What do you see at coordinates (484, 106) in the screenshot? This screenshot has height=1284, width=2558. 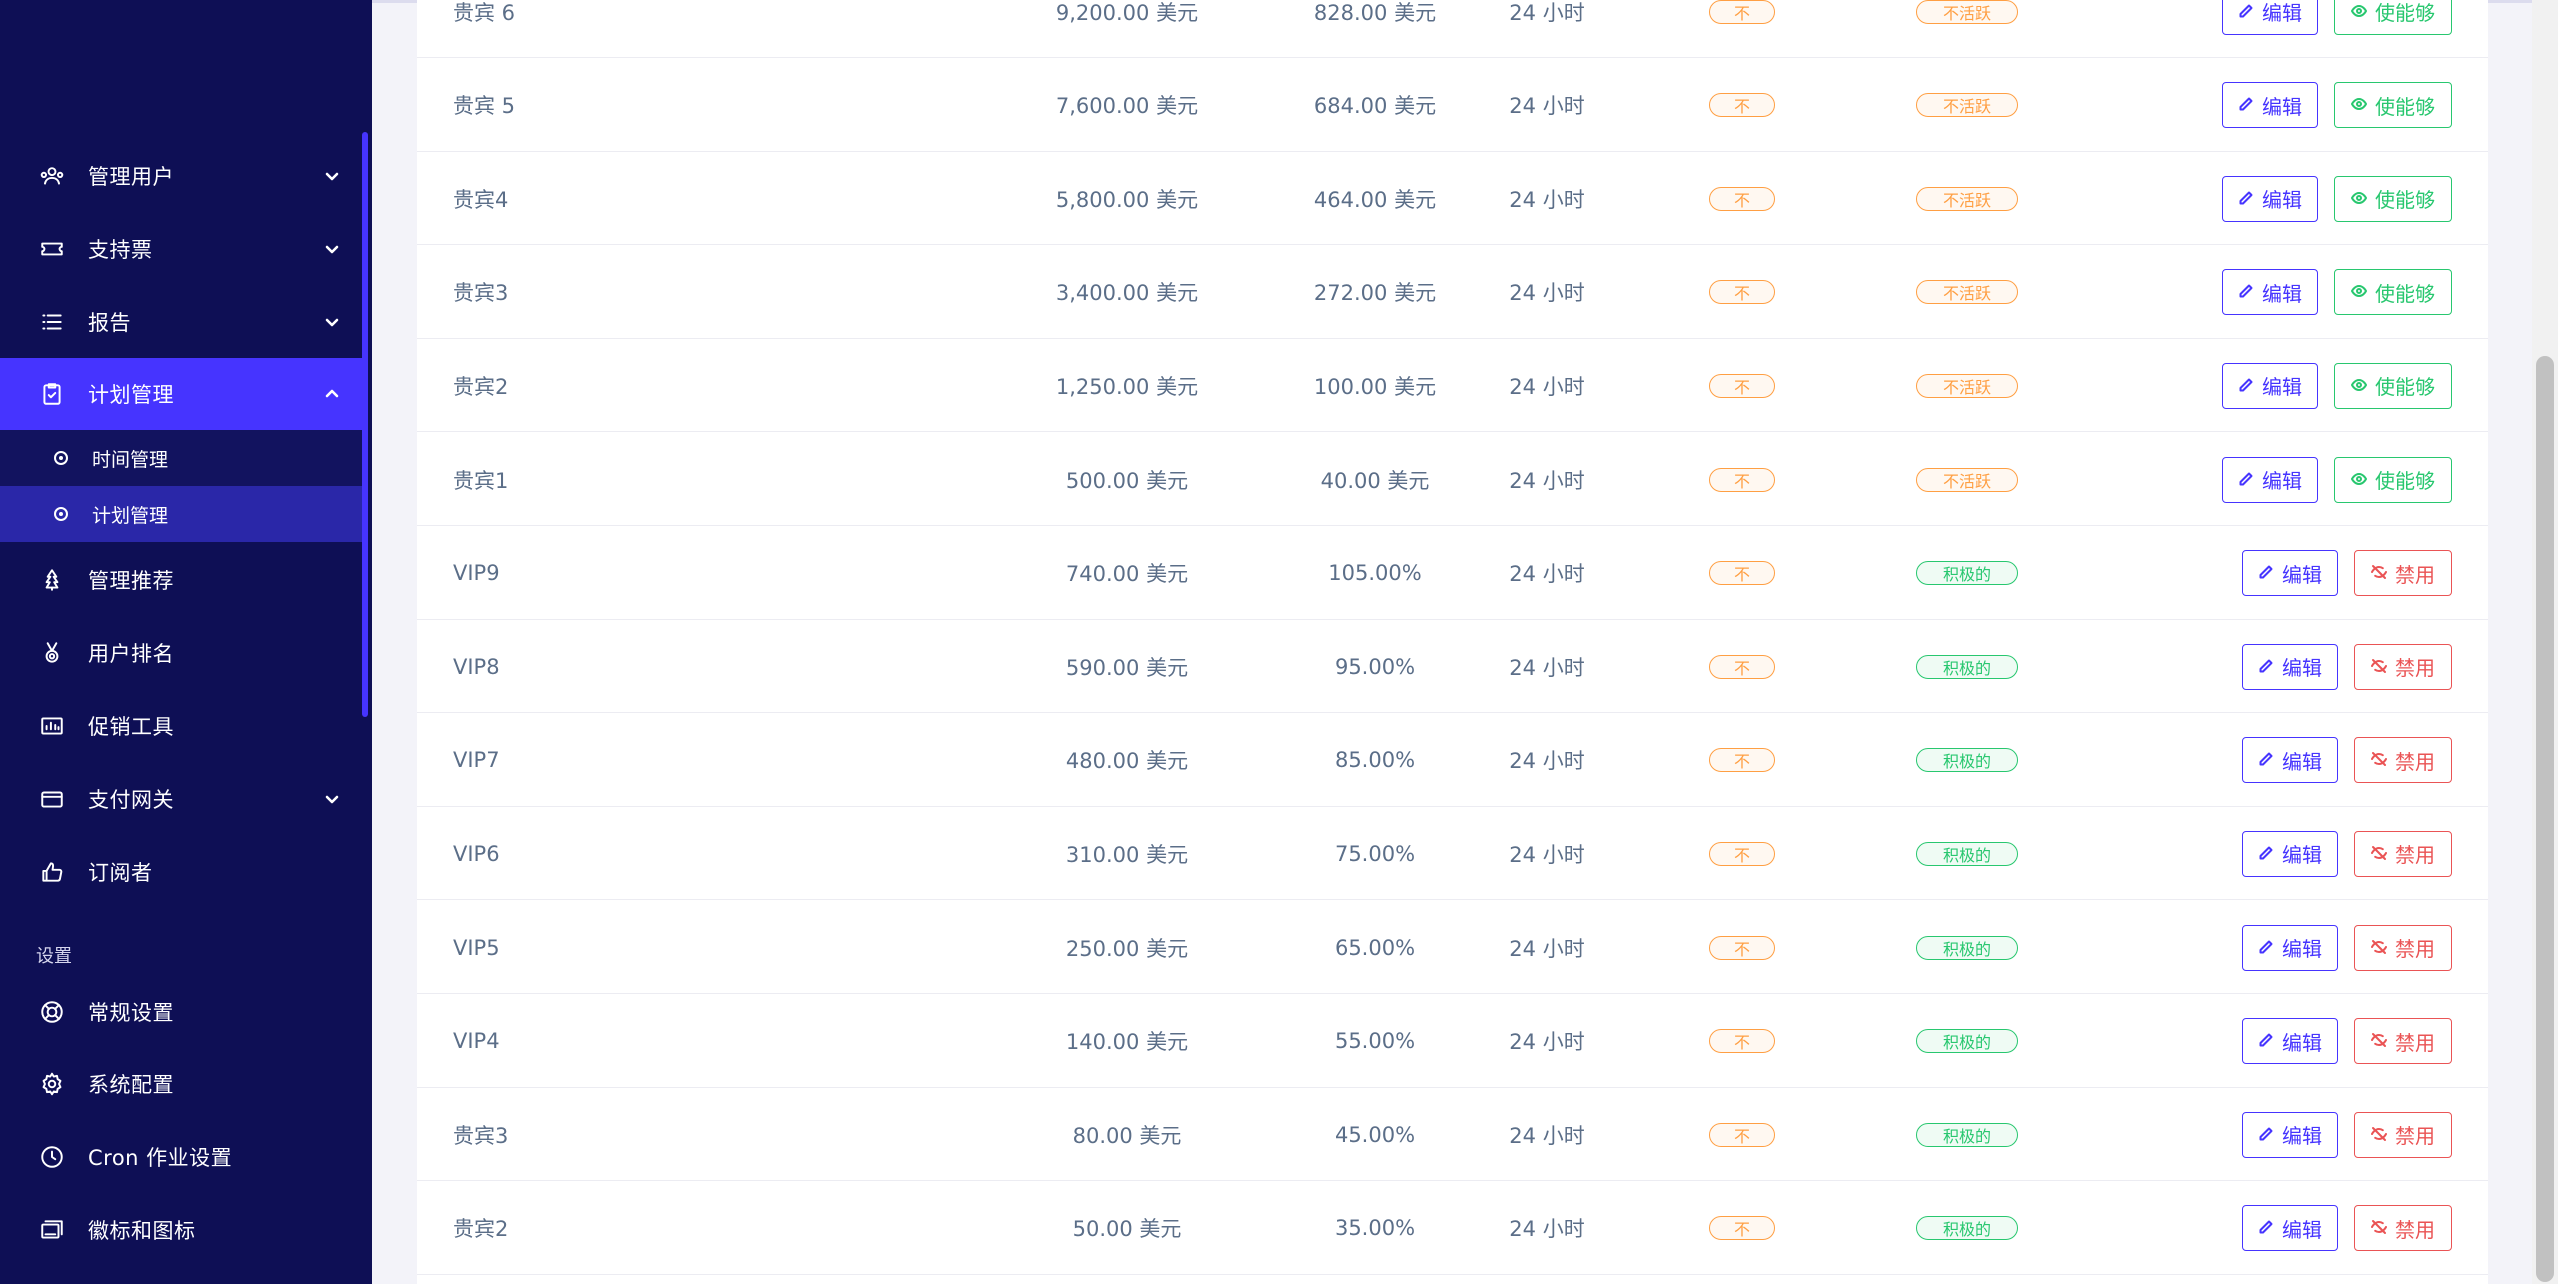 I see `plan-name: 贵宾 5` at bounding box center [484, 106].